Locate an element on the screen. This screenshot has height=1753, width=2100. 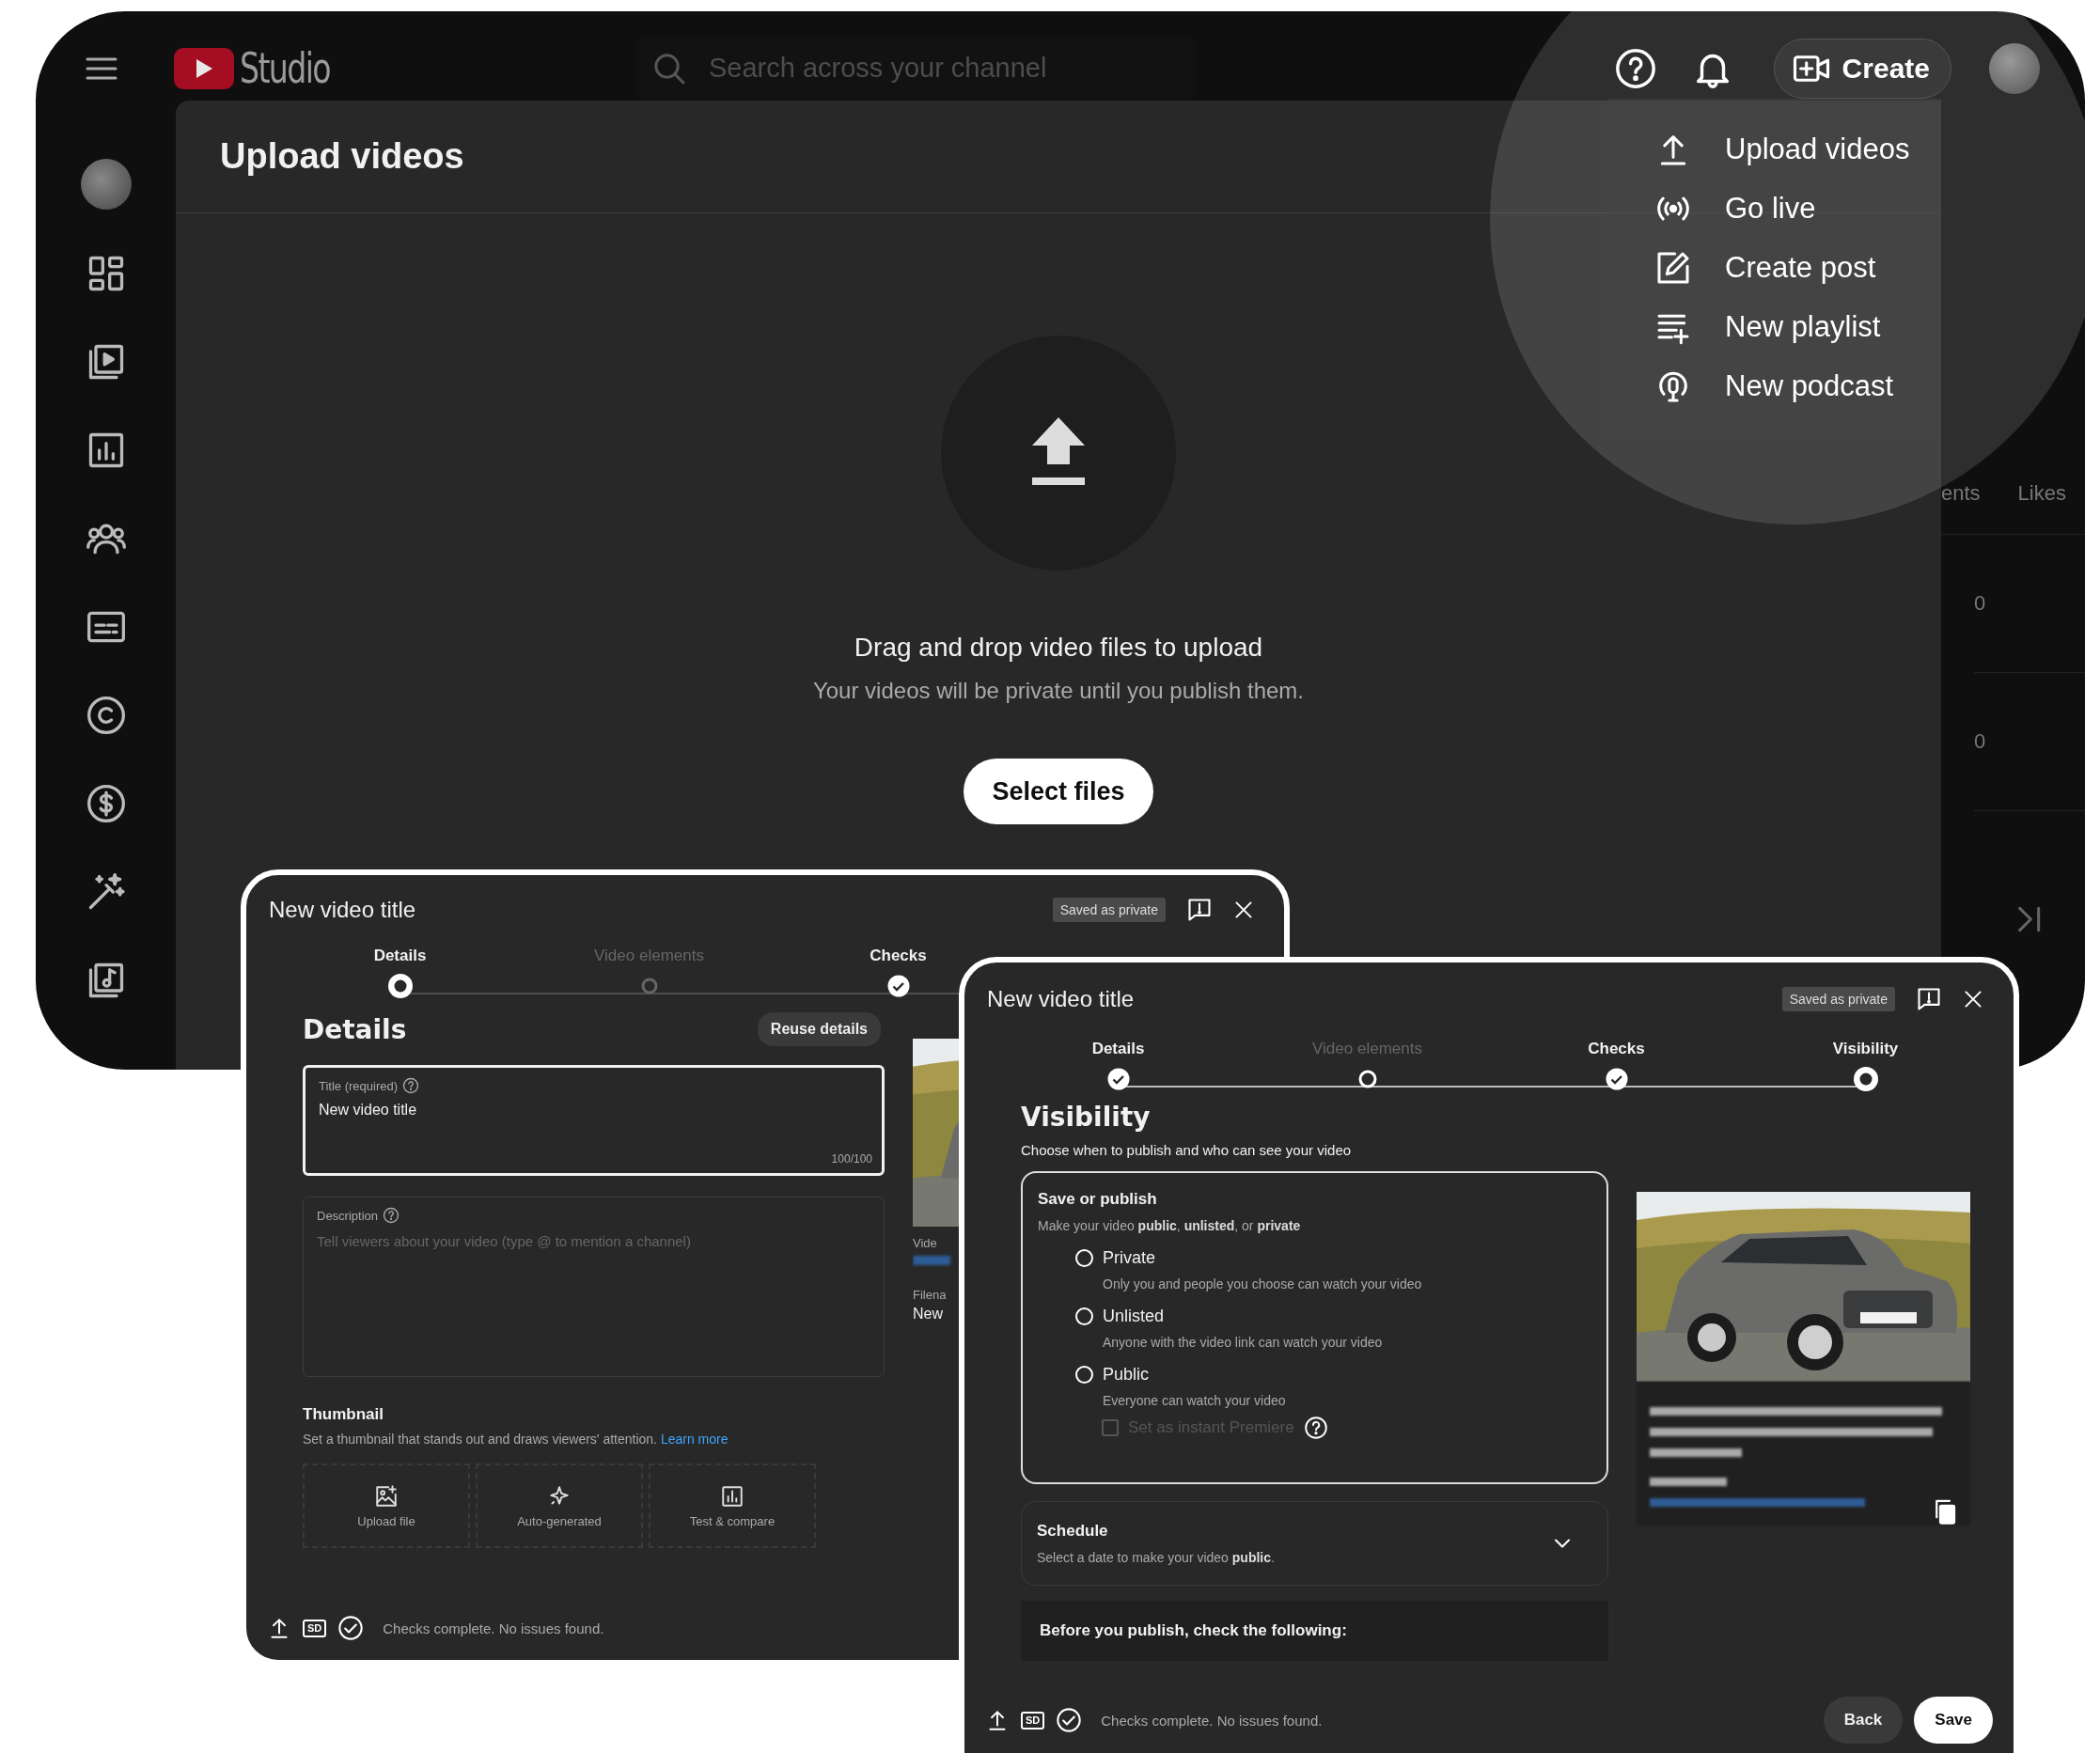
blurred-link-drawing is located at coordinates (931, 1260).